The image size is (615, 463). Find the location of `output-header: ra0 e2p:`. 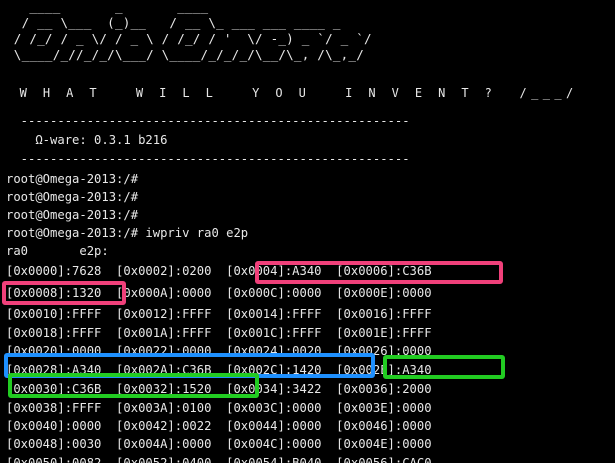

output-header: ra0 e2p: is located at coordinates (57, 251).